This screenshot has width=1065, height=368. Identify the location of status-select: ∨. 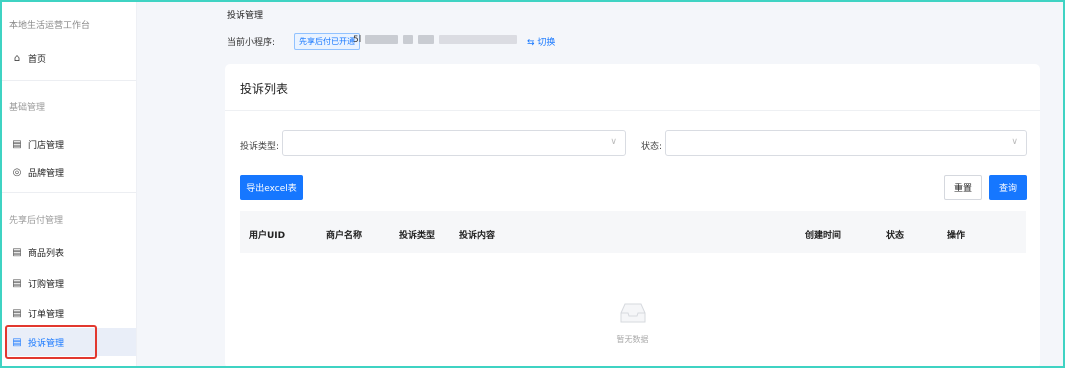
(846, 143).